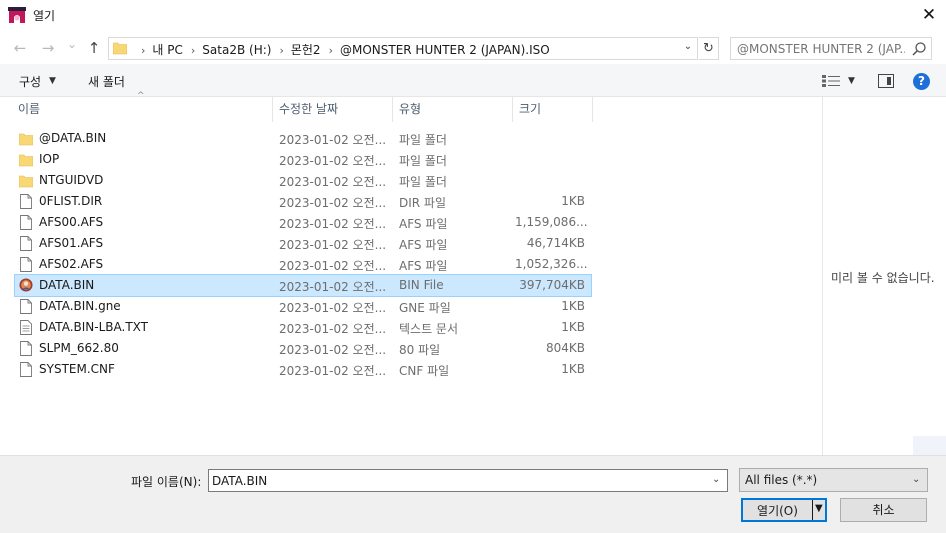 The height and width of the screenshot is (533, 946). I want to click on view-options-icon, so click(831, 81).